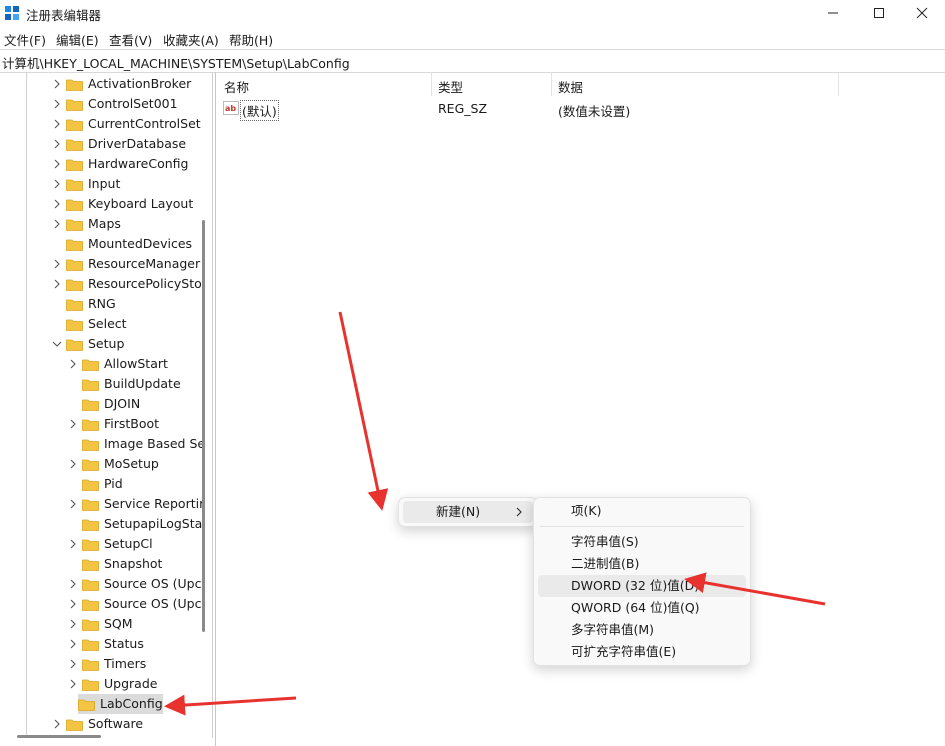 Image resolution: width=945 pixels, height=746 pixels. Describe the element at coordinates (104, 223) in the screenshot. I see `tree-item-label: Maps` at that location.